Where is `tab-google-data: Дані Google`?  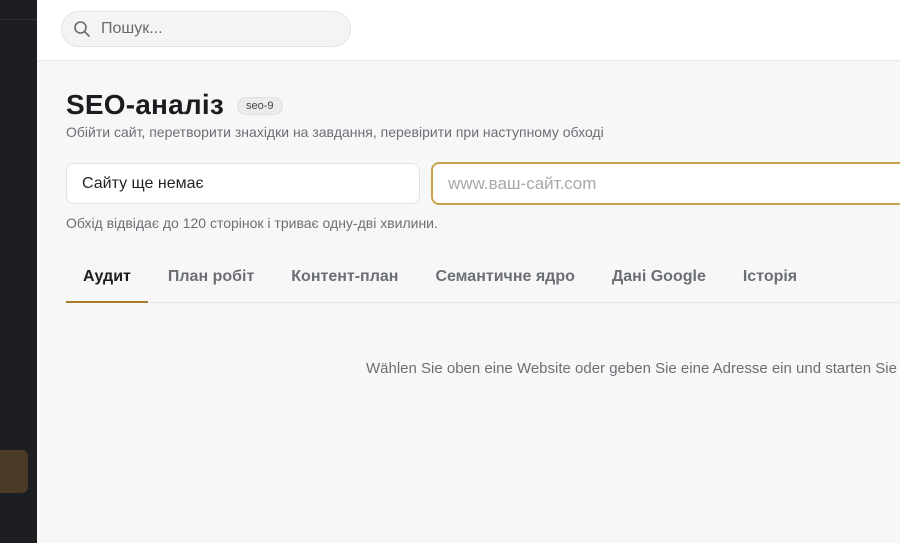
tab-google-data: Дані Google is located at coordinates (659, 278).